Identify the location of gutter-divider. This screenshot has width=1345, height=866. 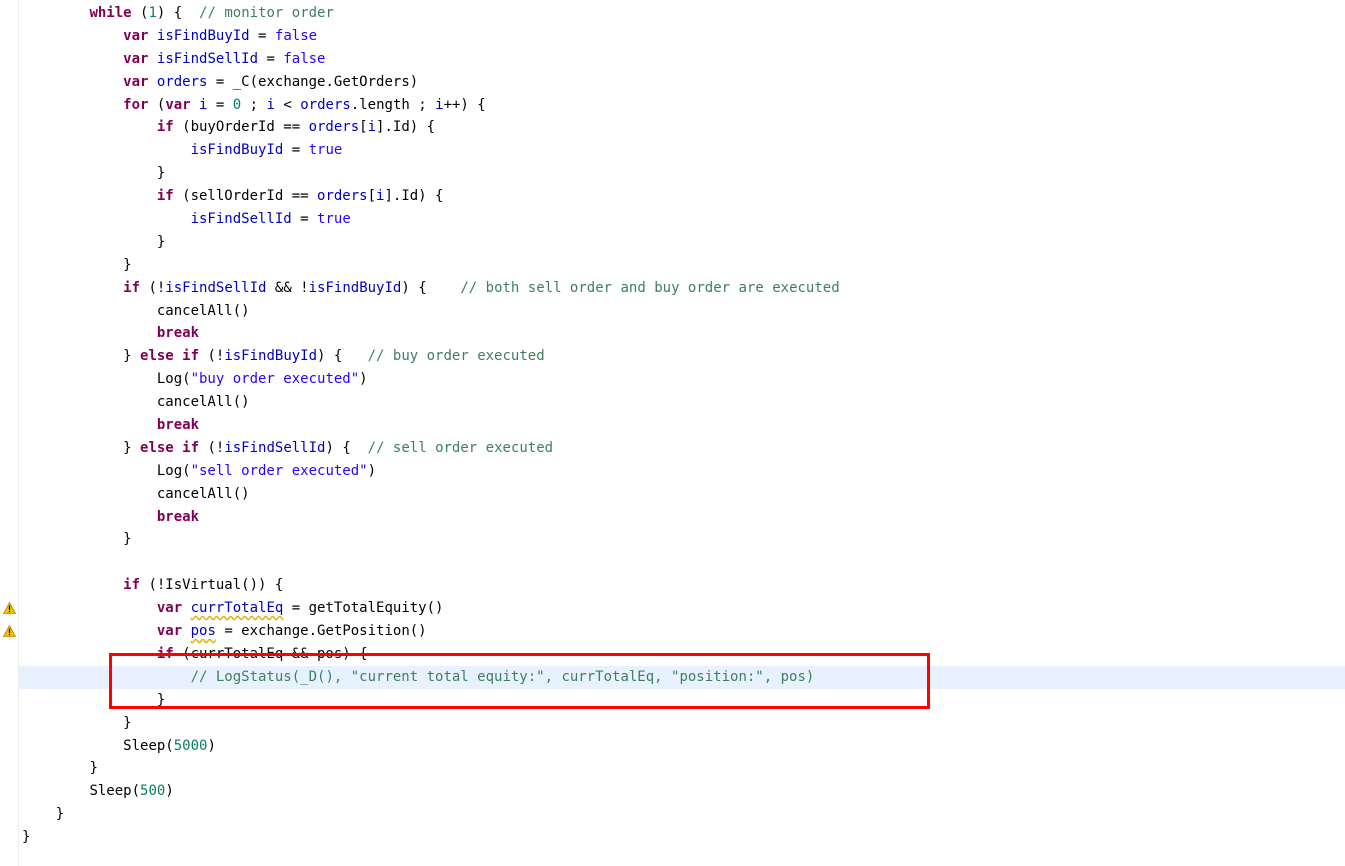
(18, 433).